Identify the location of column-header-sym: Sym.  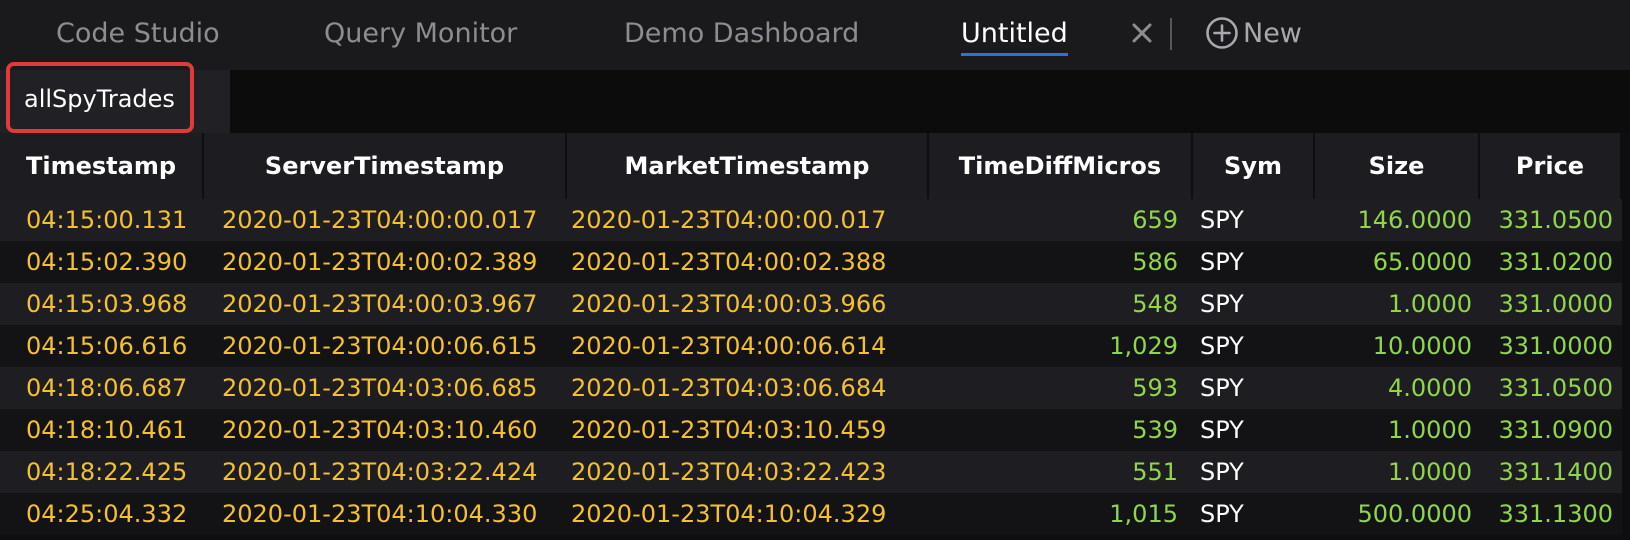
(1254, 166).